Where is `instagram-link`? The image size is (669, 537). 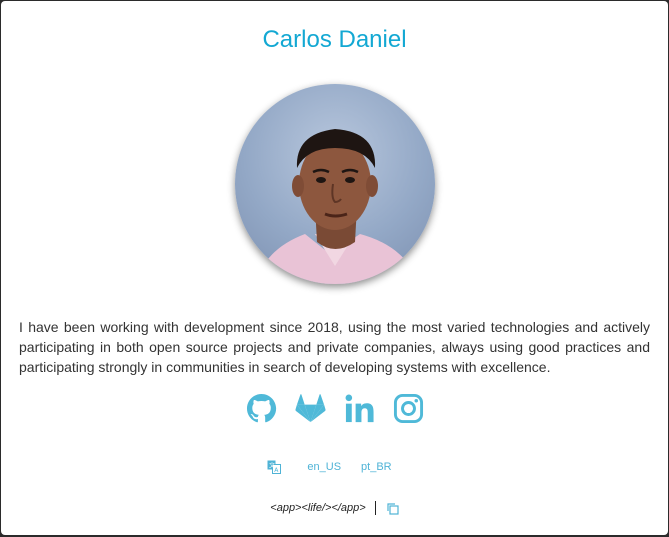
instagram-link is located at coordinates (408, 408).